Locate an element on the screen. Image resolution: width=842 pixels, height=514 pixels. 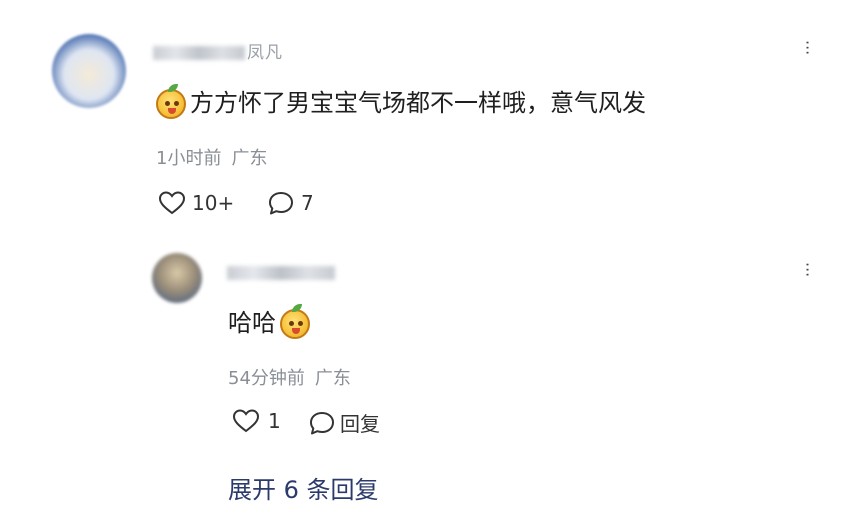
reply-more-options-icon: ··· is located at coordinates (807, 269).